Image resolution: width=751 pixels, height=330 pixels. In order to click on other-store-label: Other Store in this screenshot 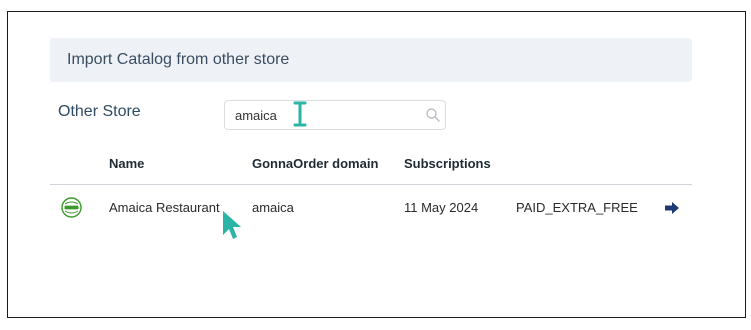, I will do `click(99, 111)`.